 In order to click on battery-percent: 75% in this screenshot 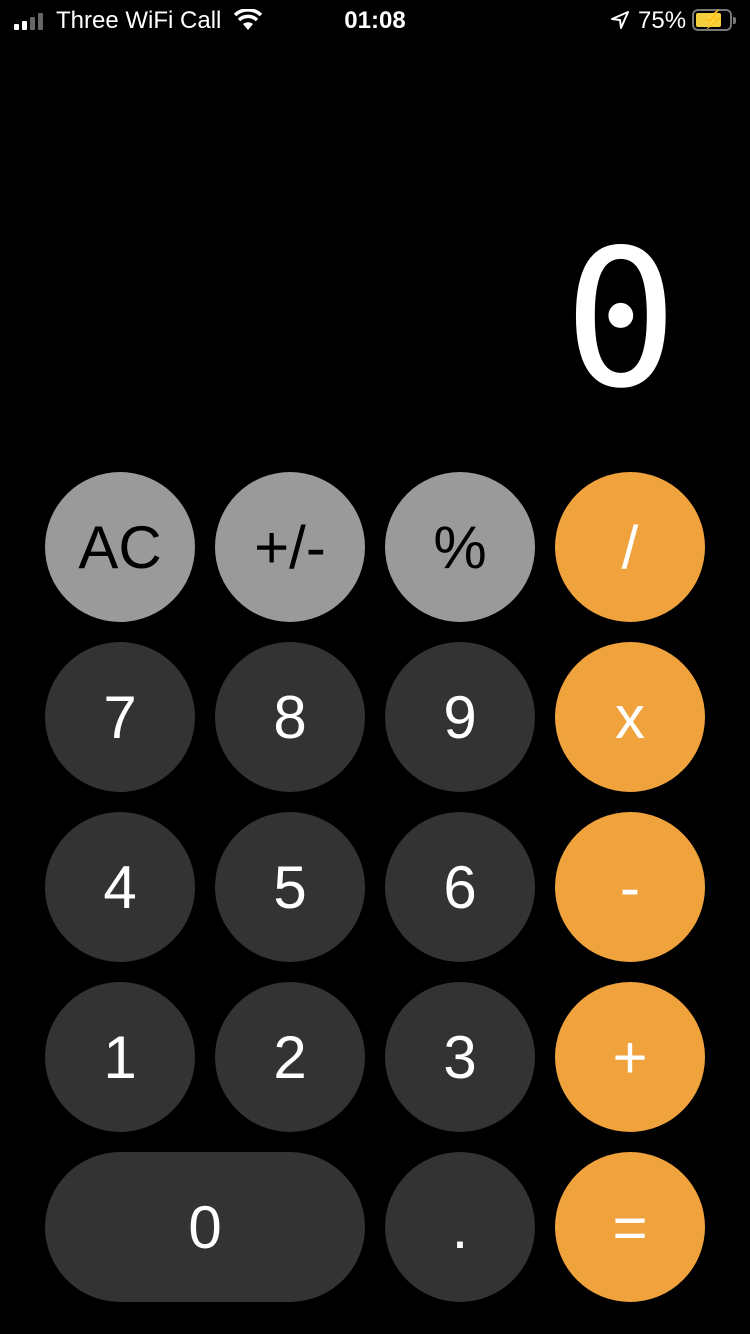, I will do `click(662, 20)`.